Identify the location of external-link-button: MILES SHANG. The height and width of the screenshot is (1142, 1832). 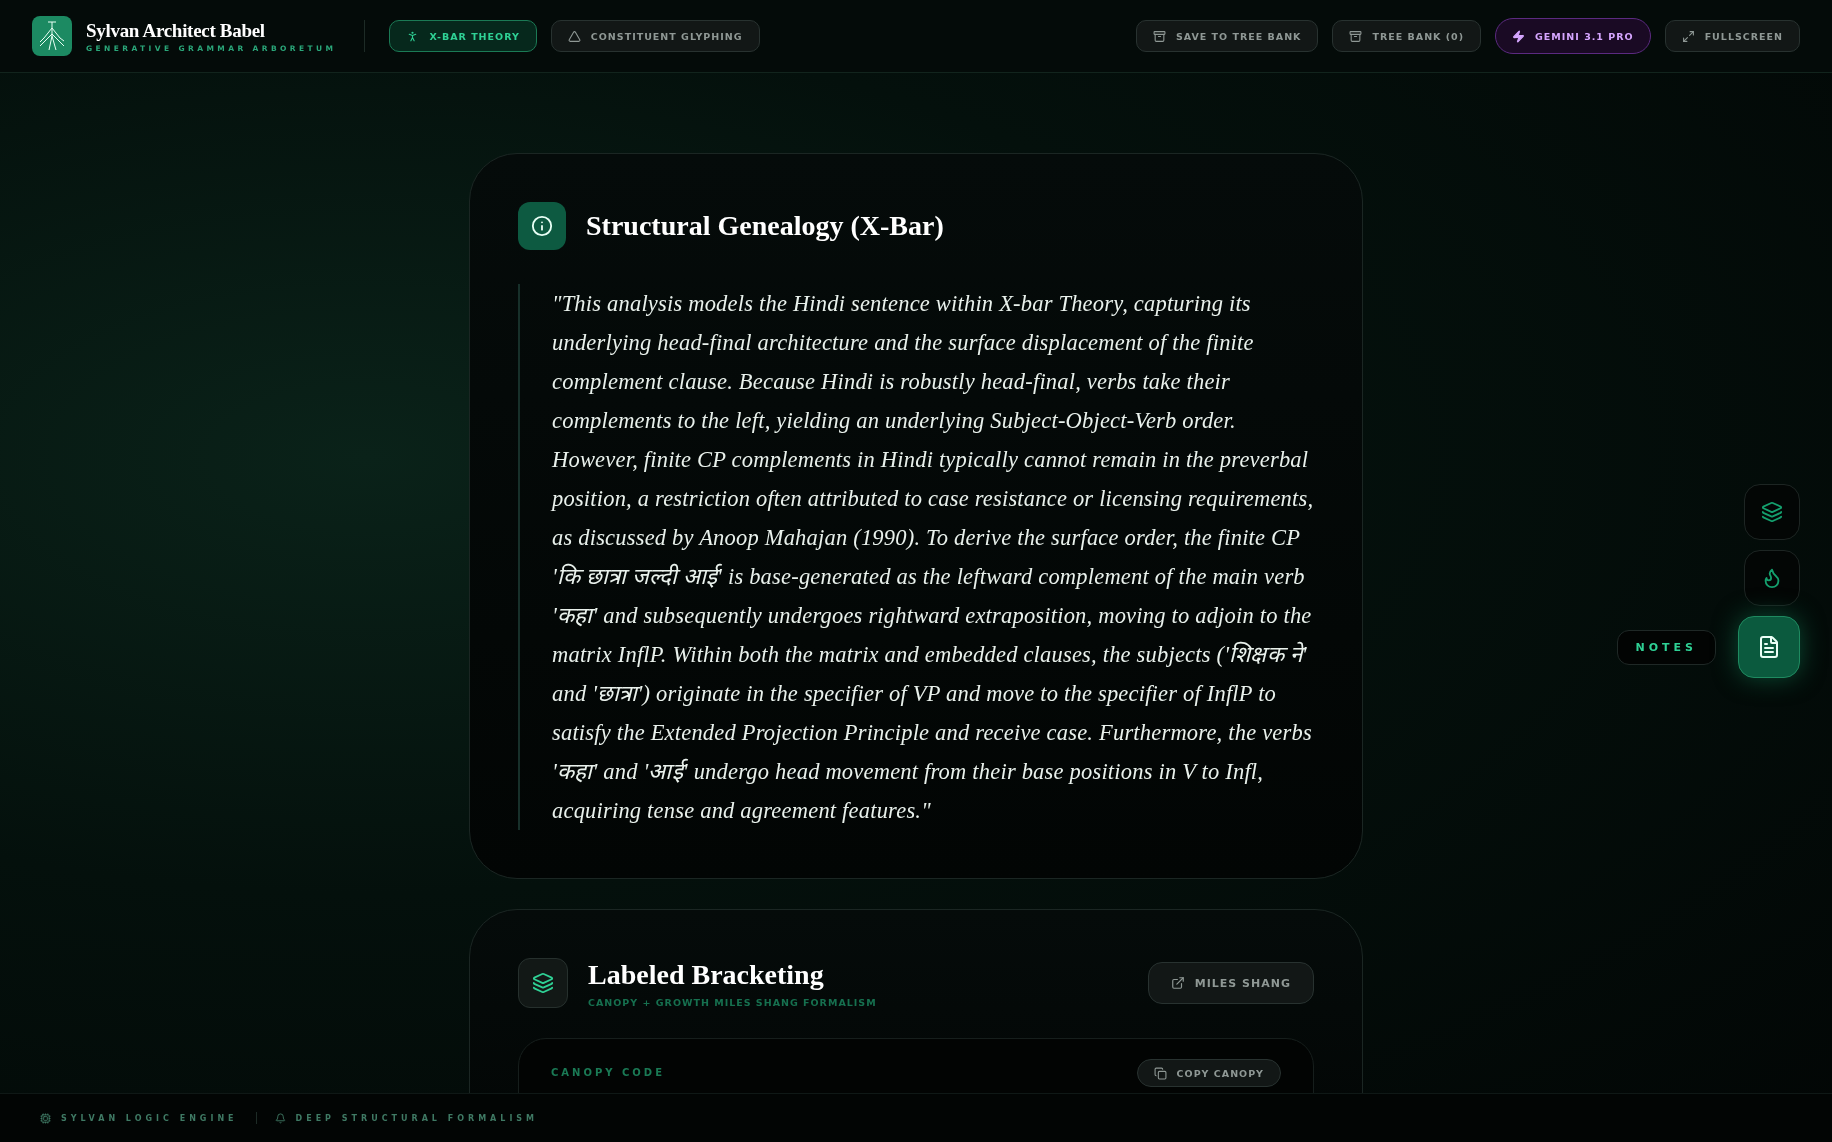
(1230, 983).